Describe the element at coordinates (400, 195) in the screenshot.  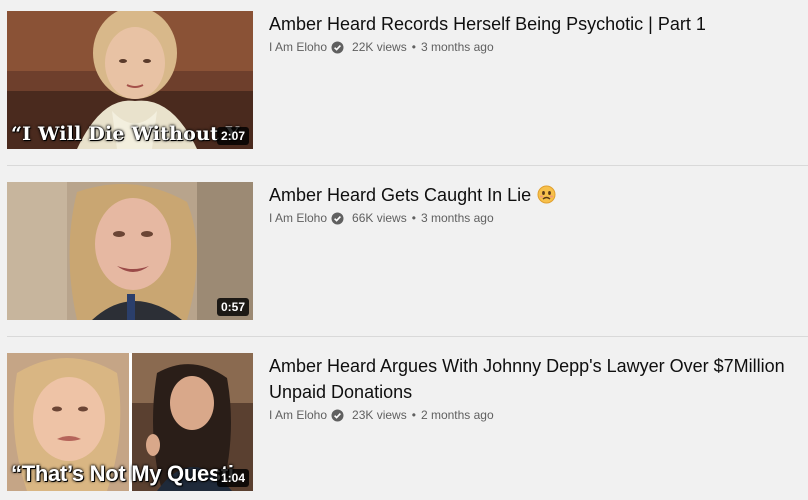
I see `video-title: Amber Heard Gets Caught In Lie` at that location.